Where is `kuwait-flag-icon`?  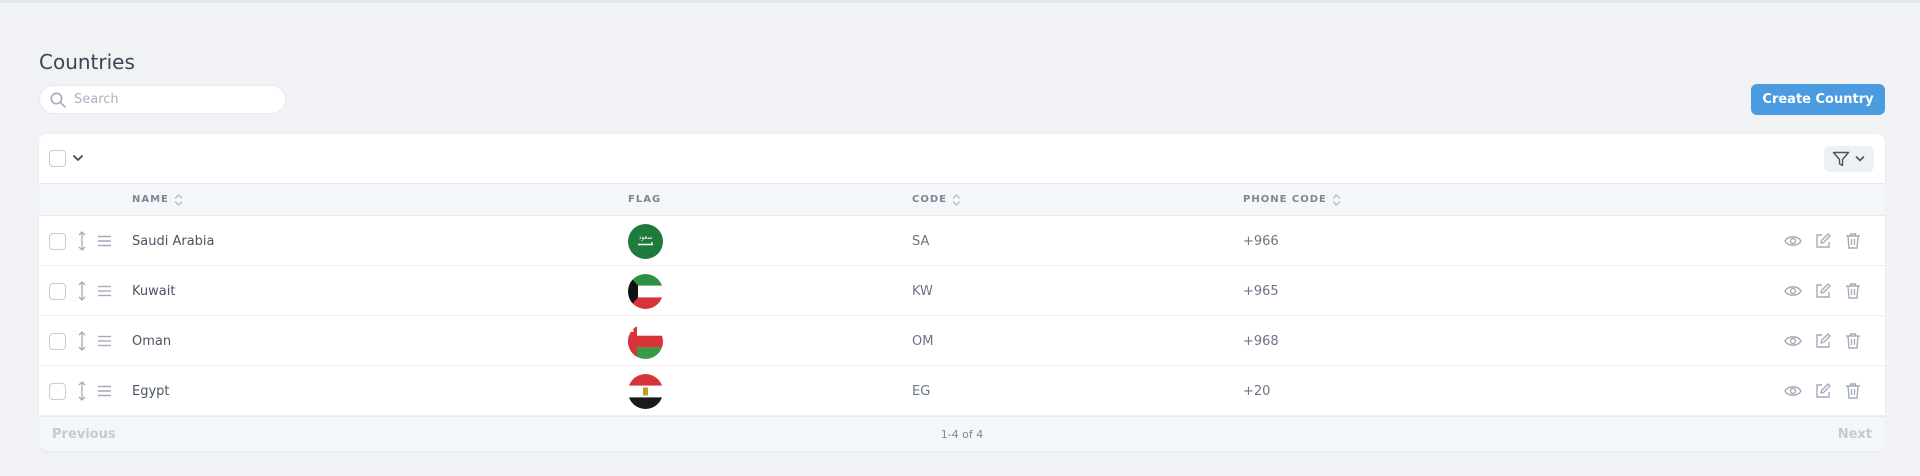
kuwait-flag-icon is located at coordinates (645, 291).